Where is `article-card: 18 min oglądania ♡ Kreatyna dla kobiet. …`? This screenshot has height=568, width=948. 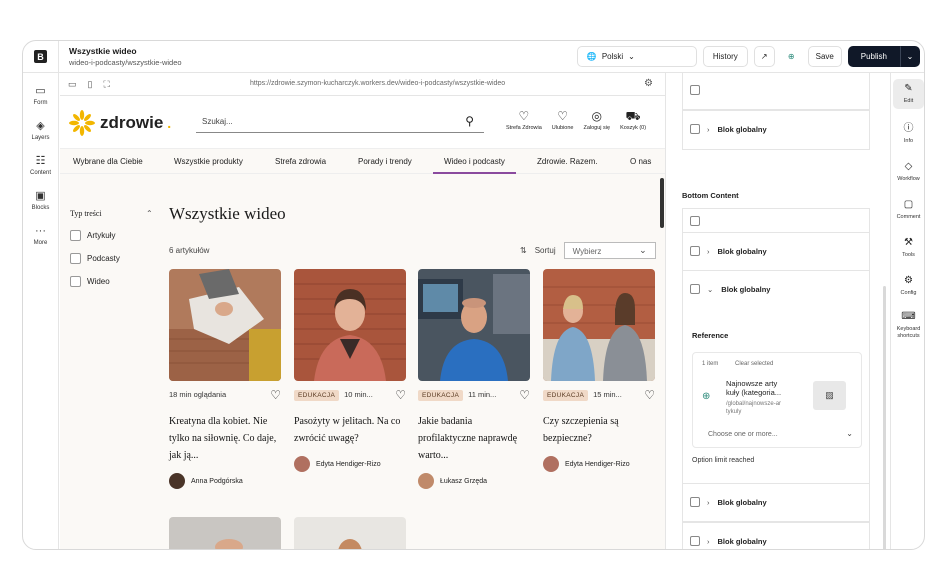 article-card: 18 min oglądania ♡ Kreatyna dla kobiet. … is located at coordinates (225, 379).